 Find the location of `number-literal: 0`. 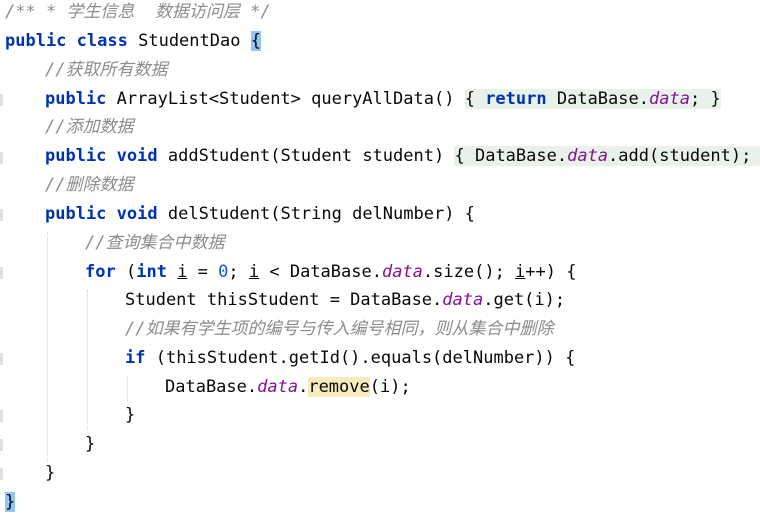

number-literal: 0 is located at coordinates (223, 272).